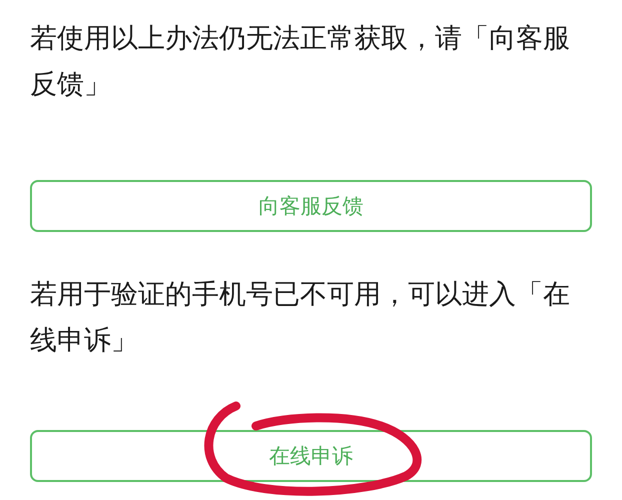 Image resolution: width=622 pixels, height=500 pixels. I want to click on action-button: 向客服反馈, so click(311, 206).